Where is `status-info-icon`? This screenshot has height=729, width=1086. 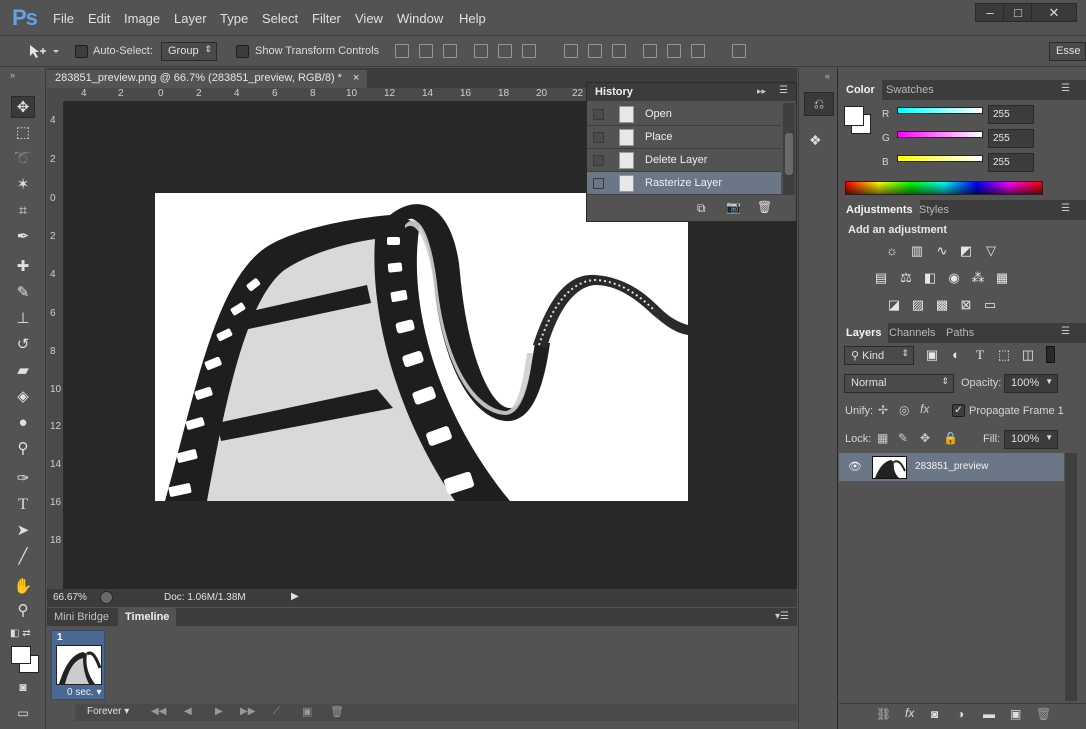 status-info-icon is located at coordinates (106, 597).